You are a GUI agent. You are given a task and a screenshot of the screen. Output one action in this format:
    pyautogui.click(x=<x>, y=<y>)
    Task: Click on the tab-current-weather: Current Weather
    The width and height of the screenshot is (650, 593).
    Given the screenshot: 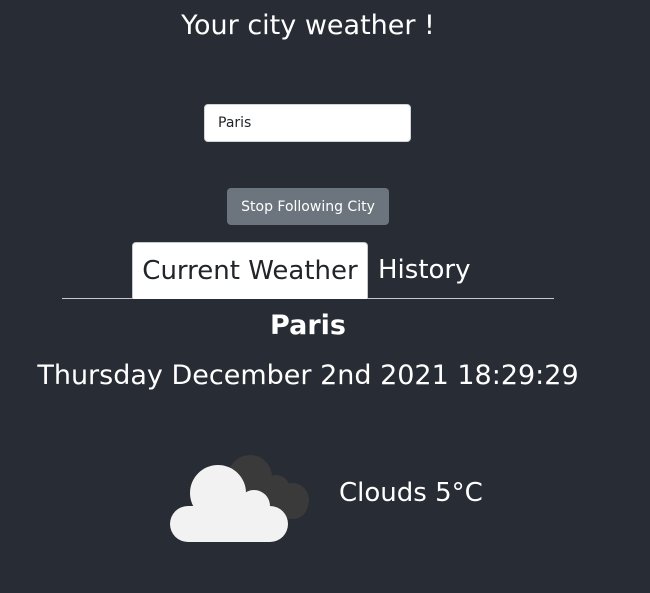 What is the action you would take?
    pyautogui.click(x=250, y=270)
    